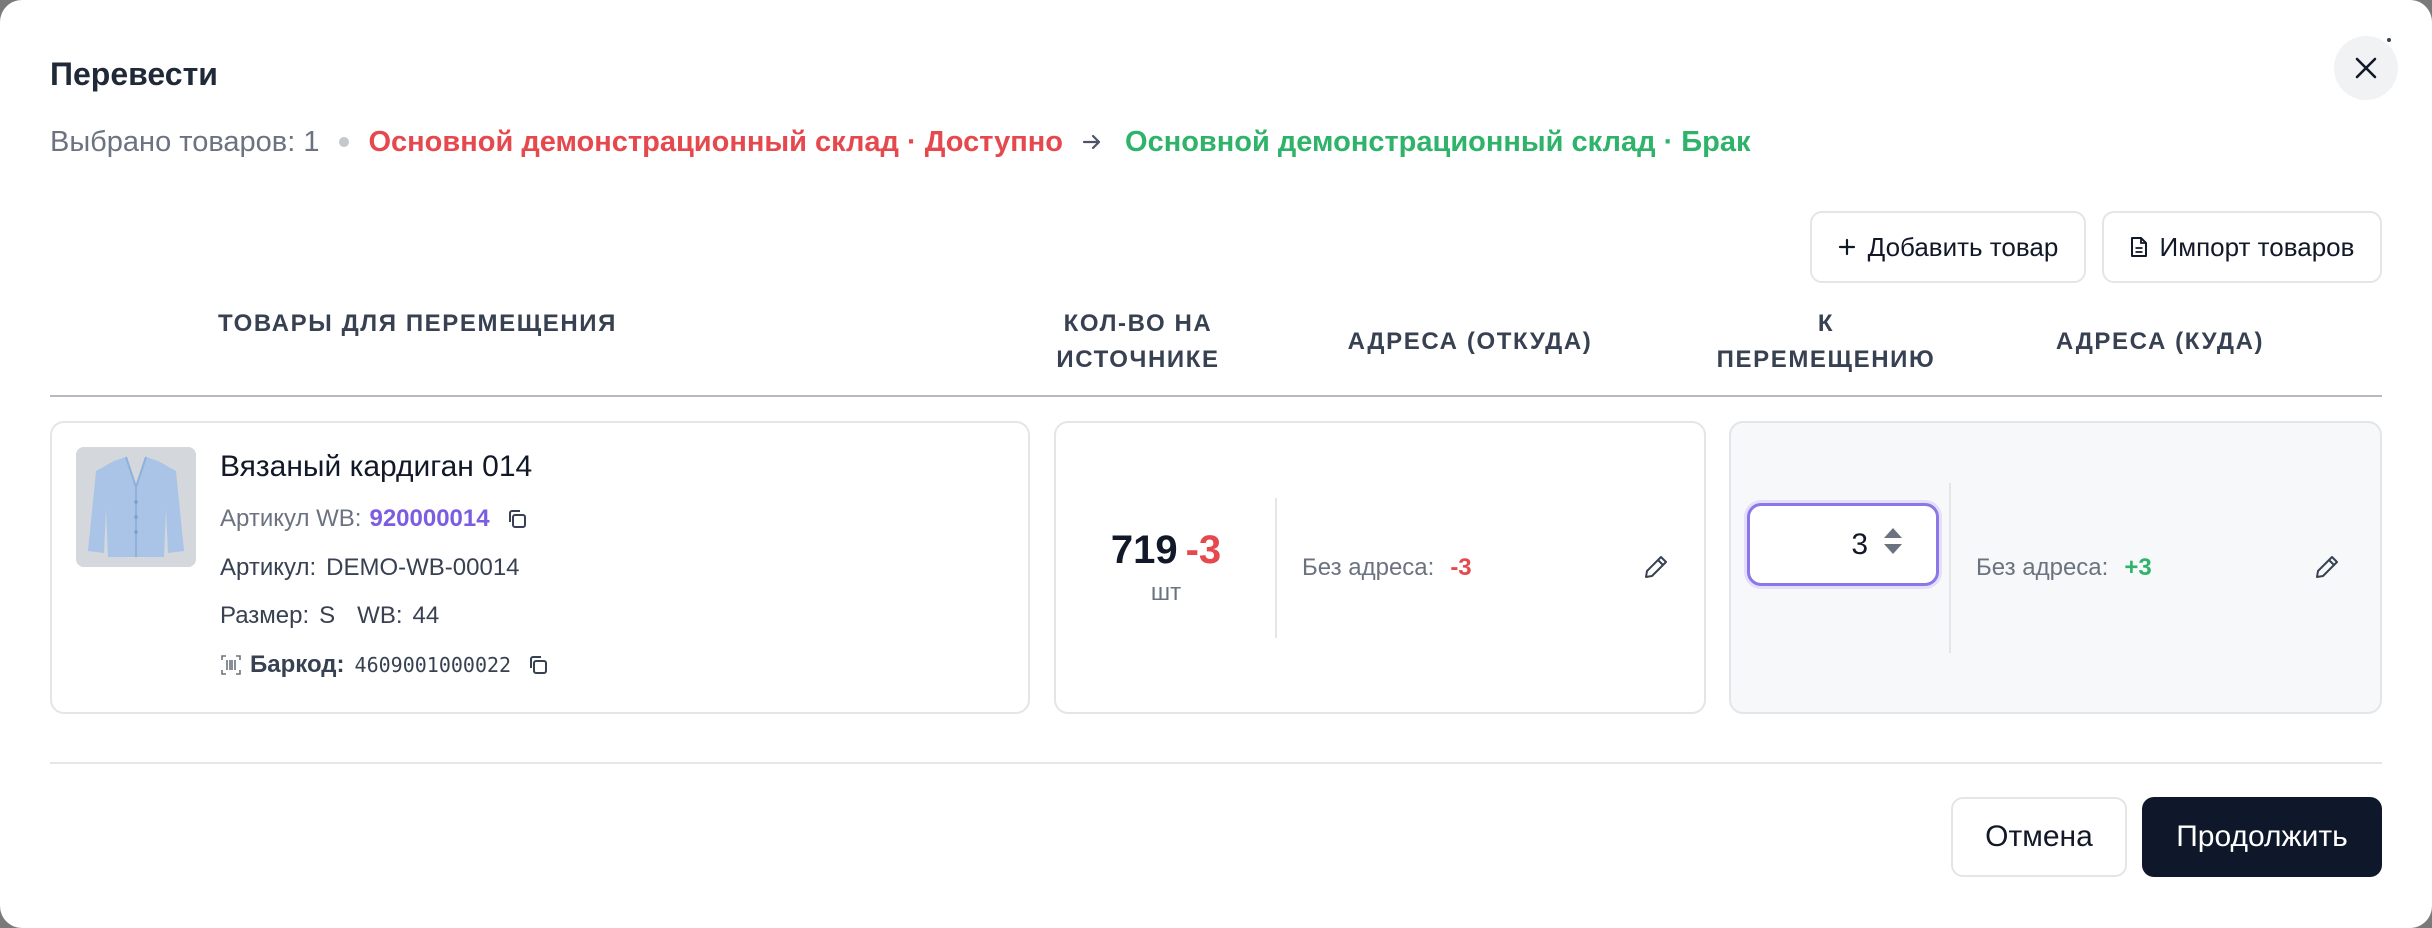 This screenshot has height=928, width=2432. I want to click on target-card: 3 Без адреса: +3, so click(2055, 567).